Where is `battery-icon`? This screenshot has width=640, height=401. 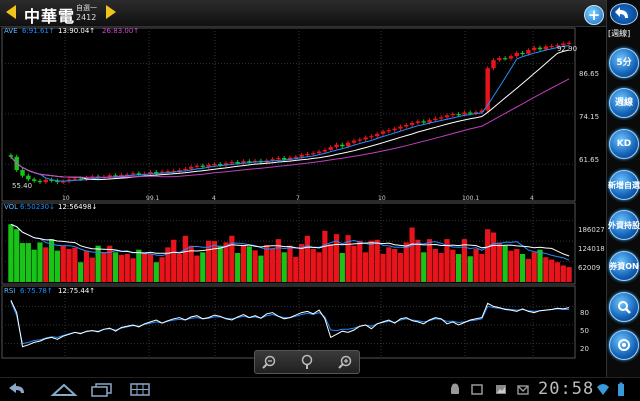
battery-icon is located at coordinates (621, 389).